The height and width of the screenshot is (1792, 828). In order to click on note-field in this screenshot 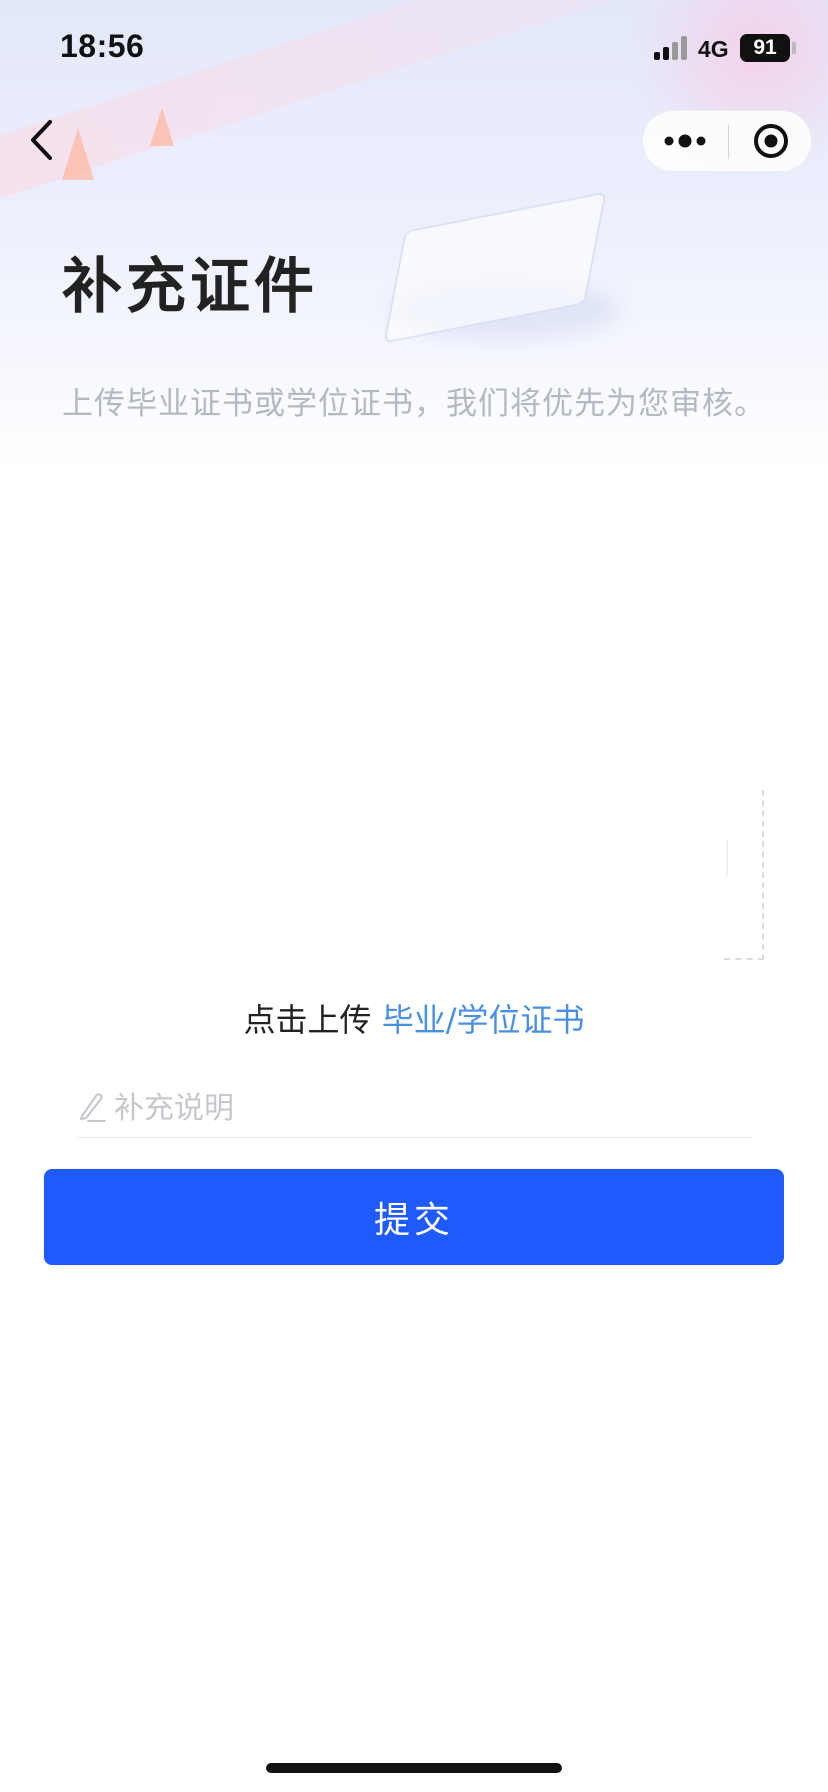, I will do `click(414, 1109)`.